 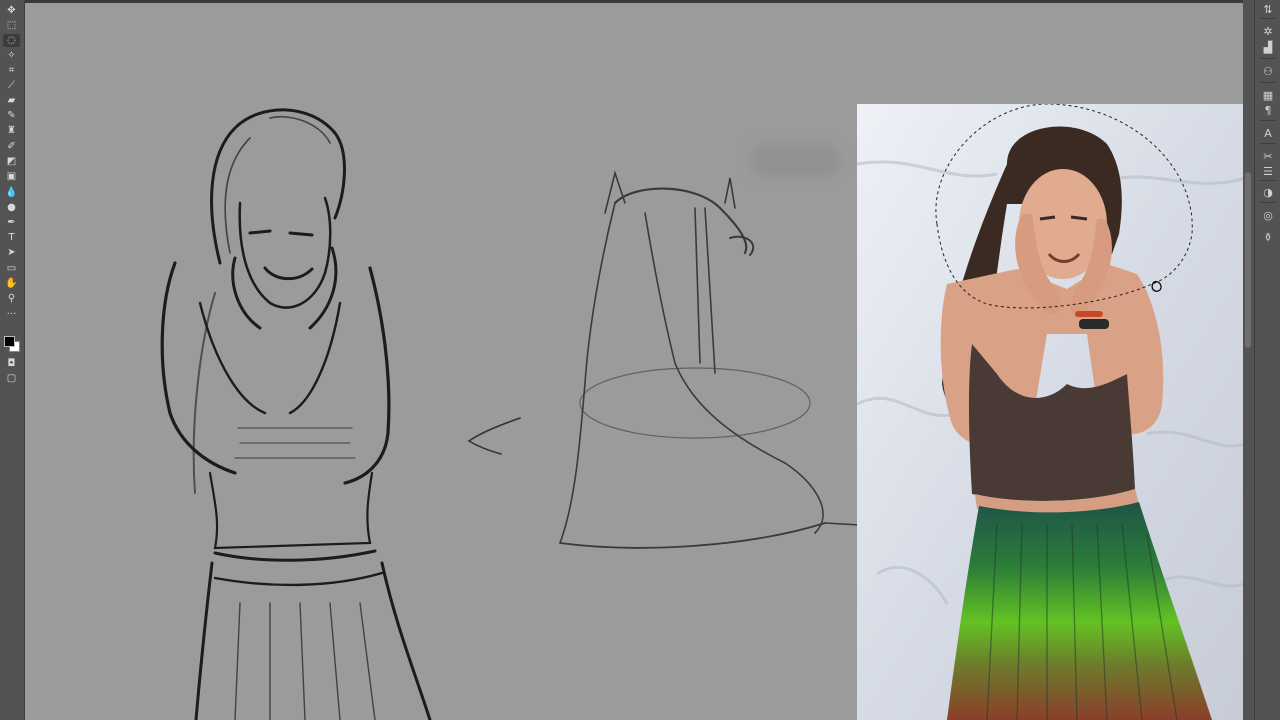 I want to click on screen-mode-icon: ▢, so click(x=11, y=378).